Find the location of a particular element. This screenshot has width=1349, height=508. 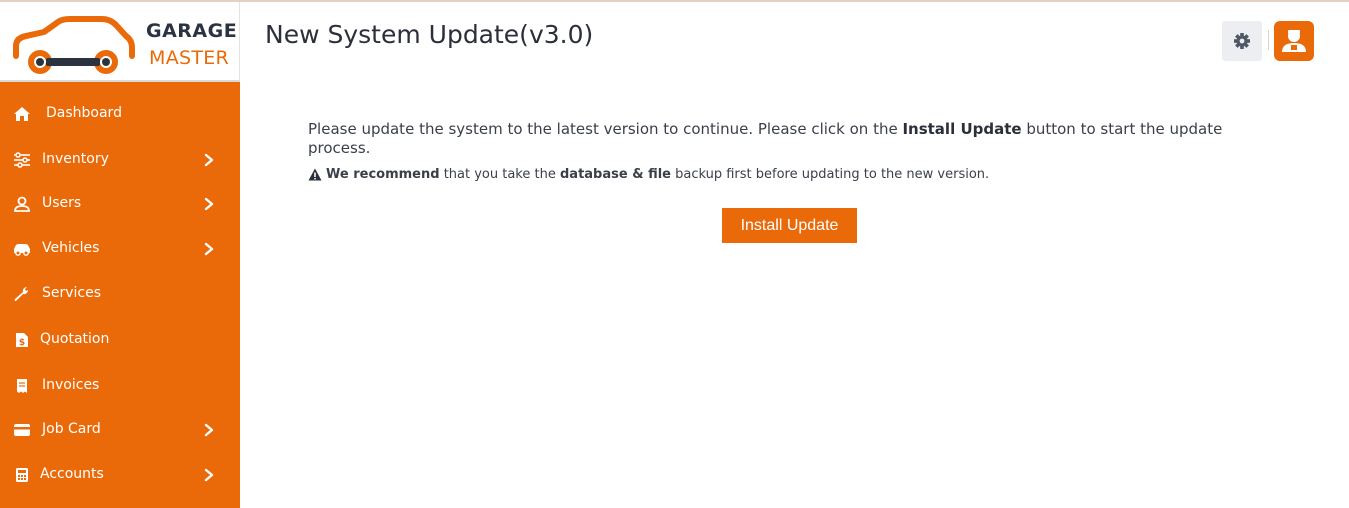

sidebar-item-dashboard: Dashboard is located at coordinates (120, 114).